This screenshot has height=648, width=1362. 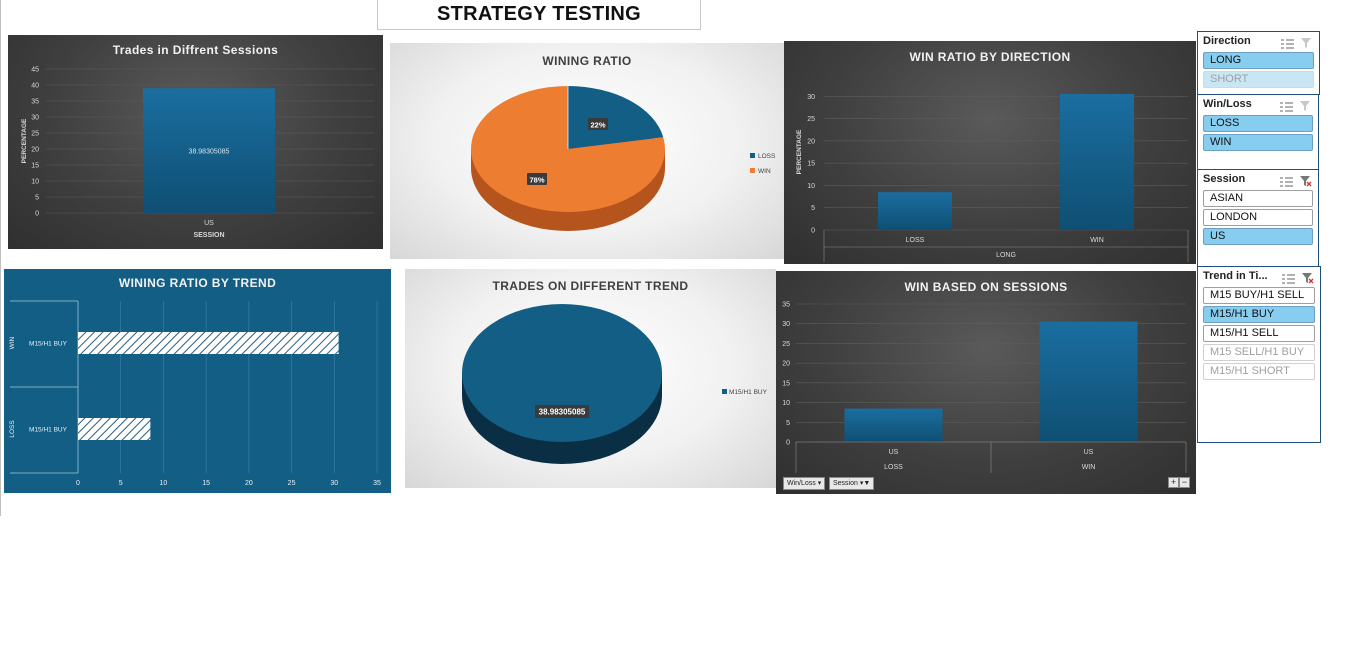 I want to click on session-filter-button: Session ▾▼, so click(x=852, y=483).